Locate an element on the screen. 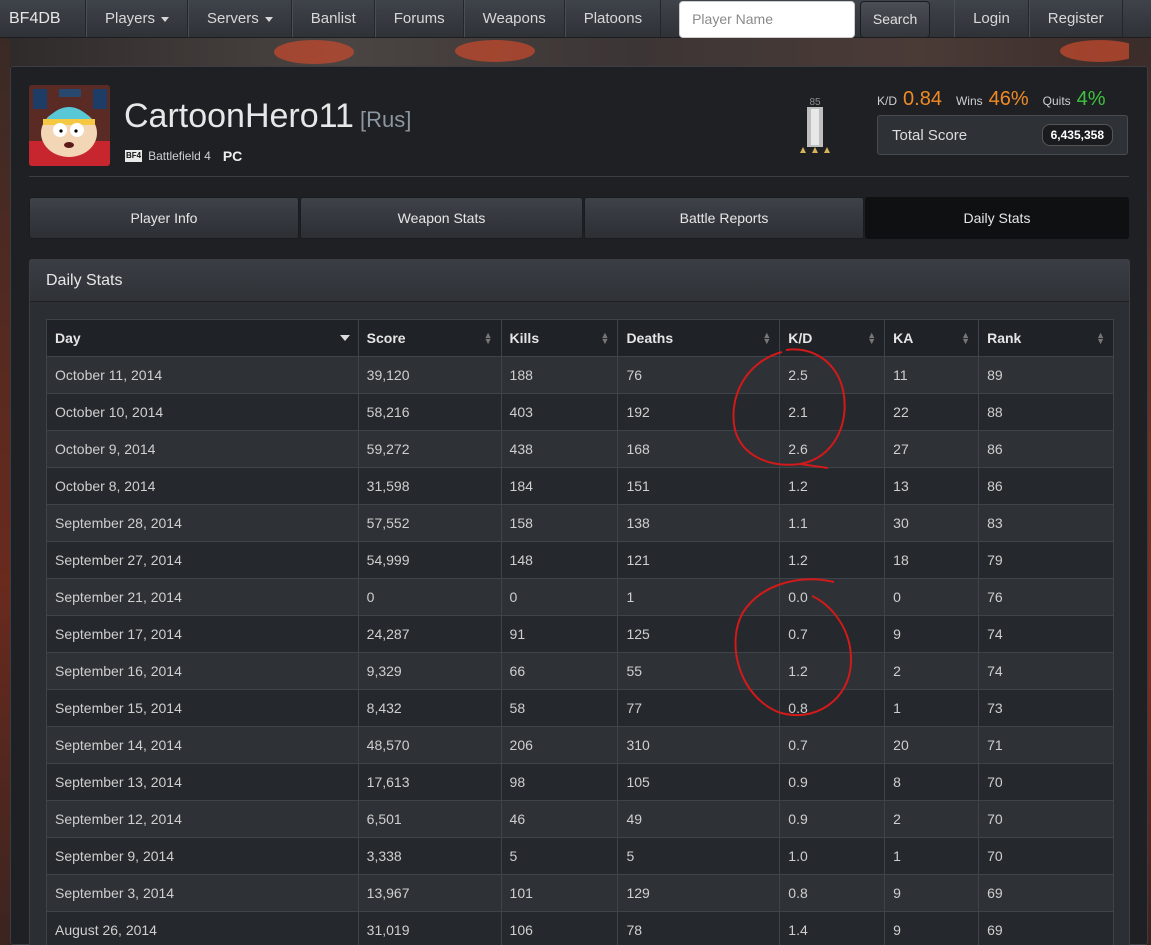 Image resolution: width=1151 pixels, height=945 pixels. sort-icon: ▲ ▼ is located at coordinates (605, 338).